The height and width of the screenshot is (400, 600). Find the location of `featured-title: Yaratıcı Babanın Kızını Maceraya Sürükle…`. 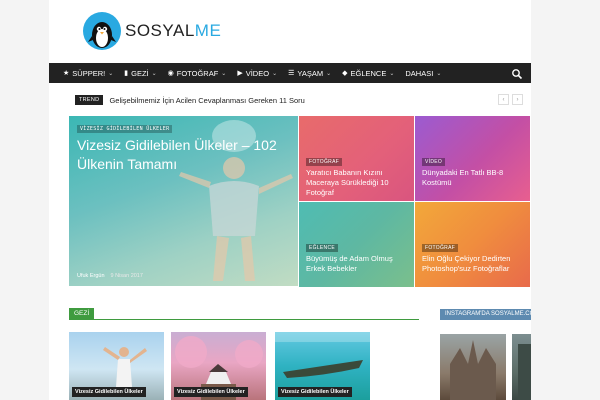

featured-title: Yaratıcı Babanın Kızını Maceraya Sürükle… is located at coordinates (358, 183).